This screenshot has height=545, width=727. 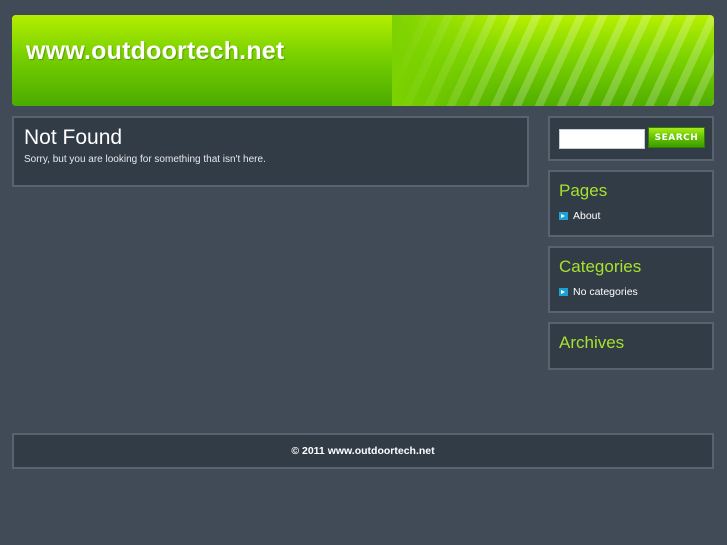 I want to click on sidebar-item-about: About, so click(x=579, y=216).